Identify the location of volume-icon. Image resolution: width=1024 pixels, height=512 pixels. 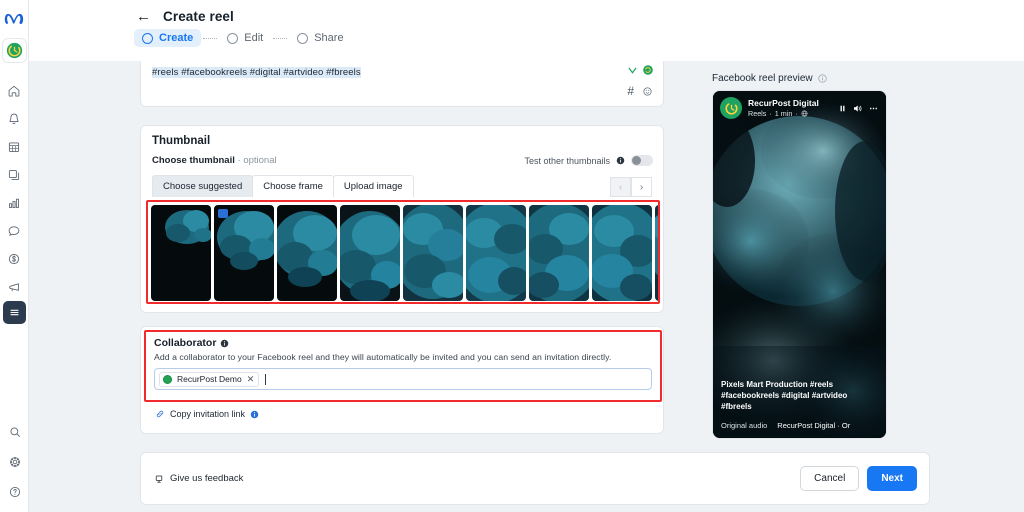
(857, 108).